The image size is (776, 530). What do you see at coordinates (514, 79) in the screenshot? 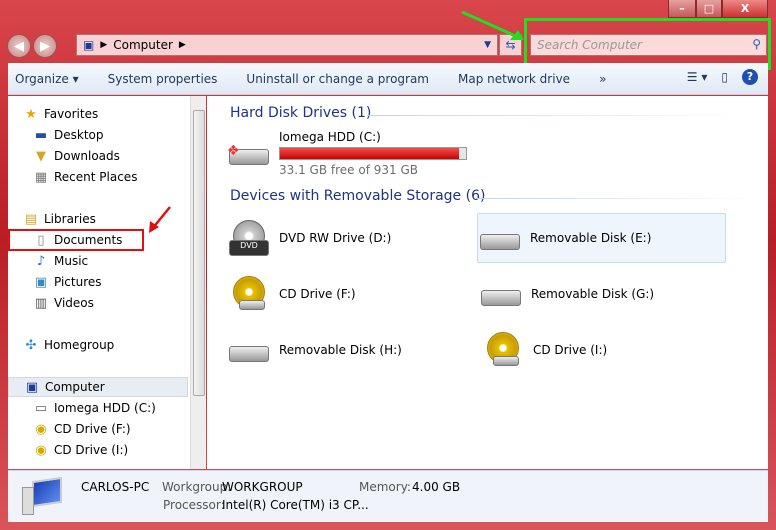
I see `map-network-drive-button: Map network drive` at bounding box center [514, 79].